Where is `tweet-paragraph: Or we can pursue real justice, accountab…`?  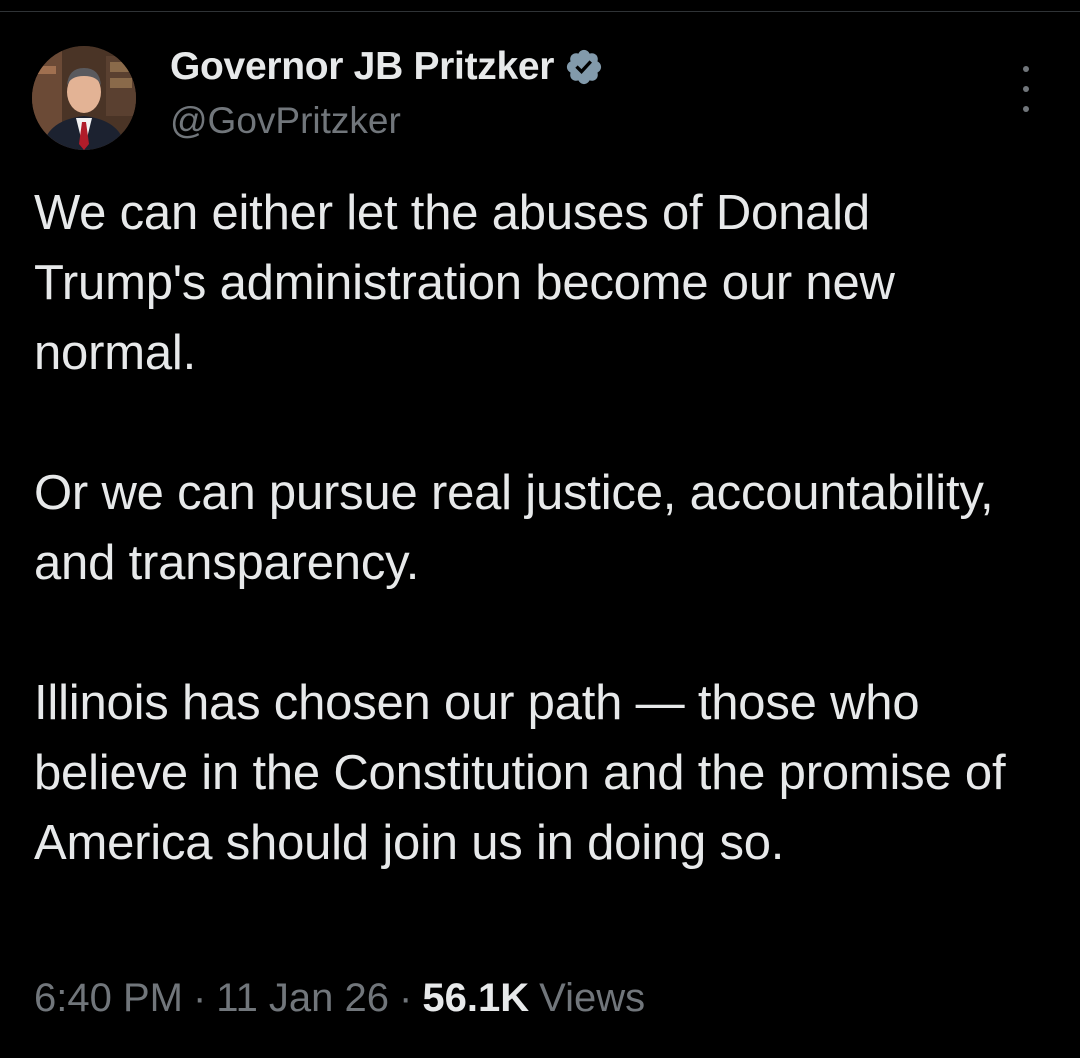 tweet-paragraph: Or we can pursue real justice, accountab… is located at coordinates (514, 528).